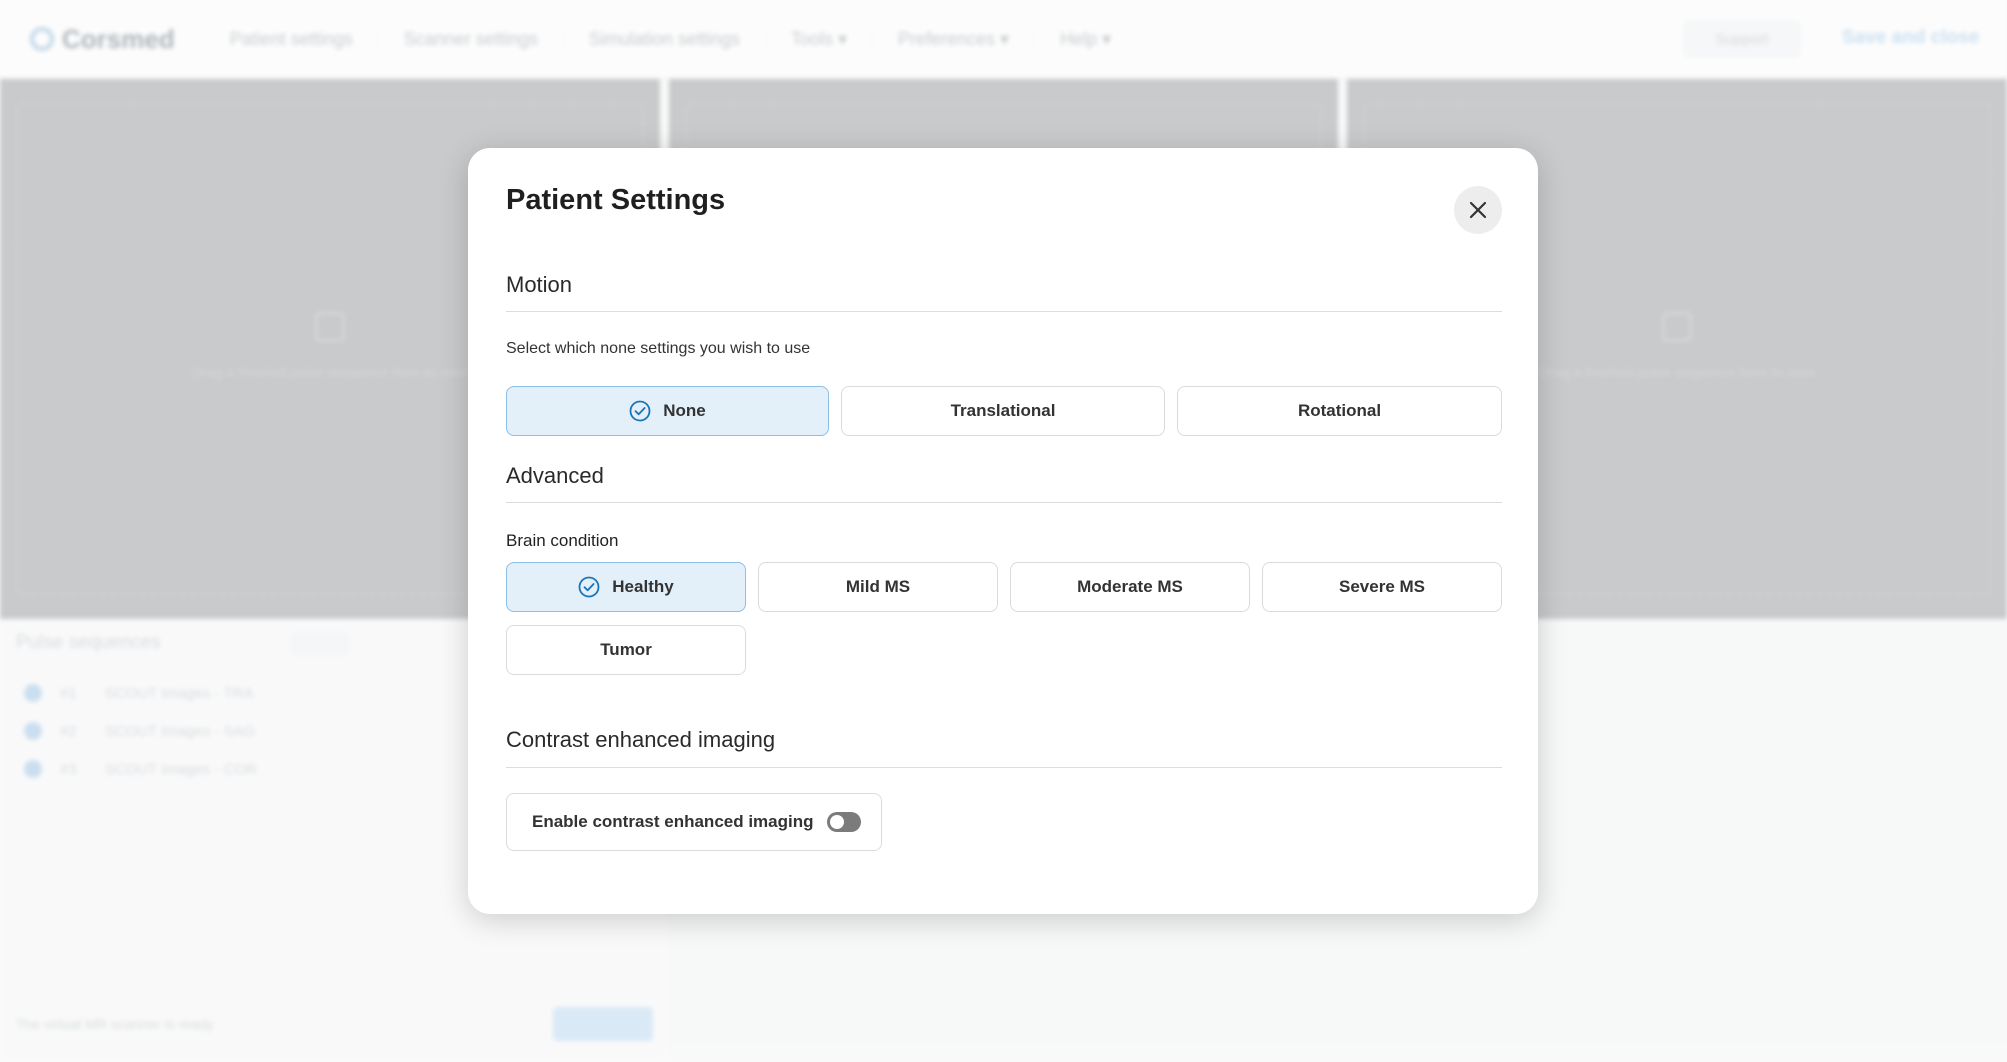 This screenshot has width=2007, height=1062. I want to click on close-button, so click(1478, 210).